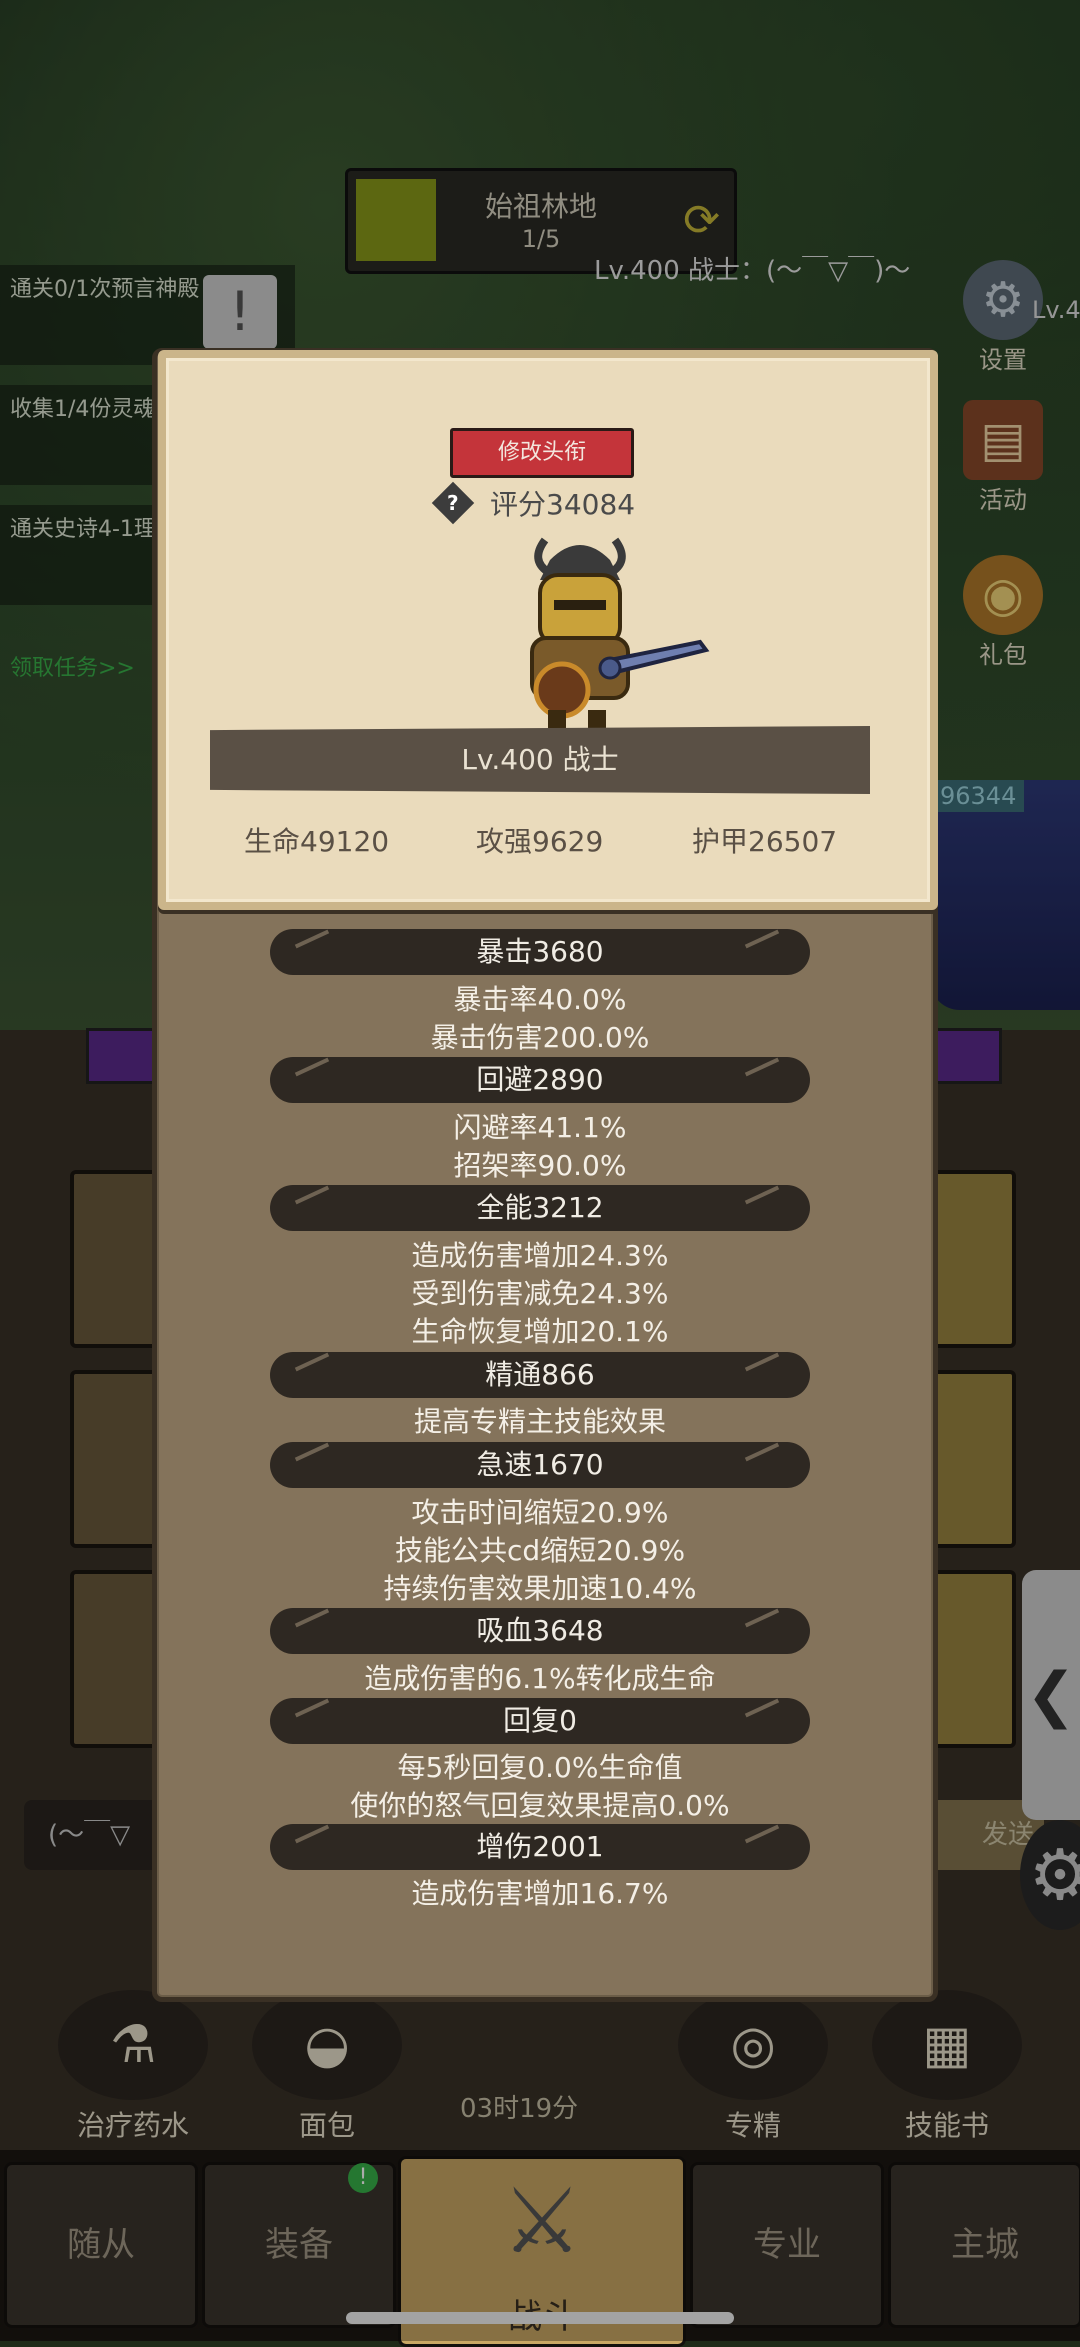 The width and height of the screenshot is (1080, 2347). What do you see at coordinates (540, 1255) in the screenshot?
I see `stat-line: 造成伤害增加24.3%` at bounding box center [540, 1255].